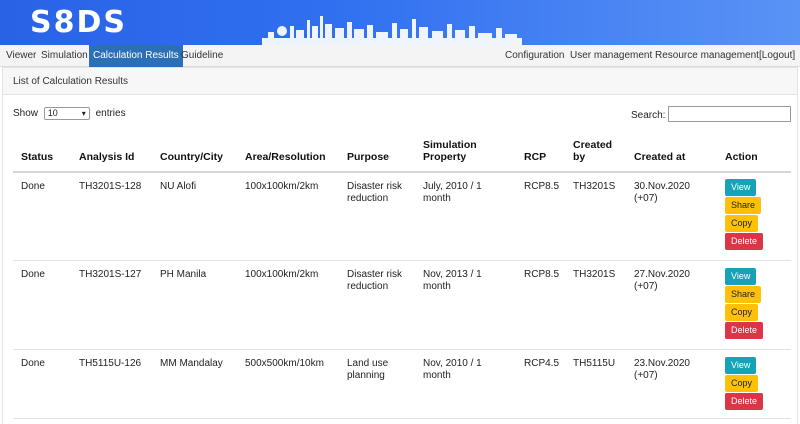 The image size is (800, 424). What do you see at coordinates (579, 157) in the screenshot?
I see `header-by-line: by` at bounding box center [579, 157].